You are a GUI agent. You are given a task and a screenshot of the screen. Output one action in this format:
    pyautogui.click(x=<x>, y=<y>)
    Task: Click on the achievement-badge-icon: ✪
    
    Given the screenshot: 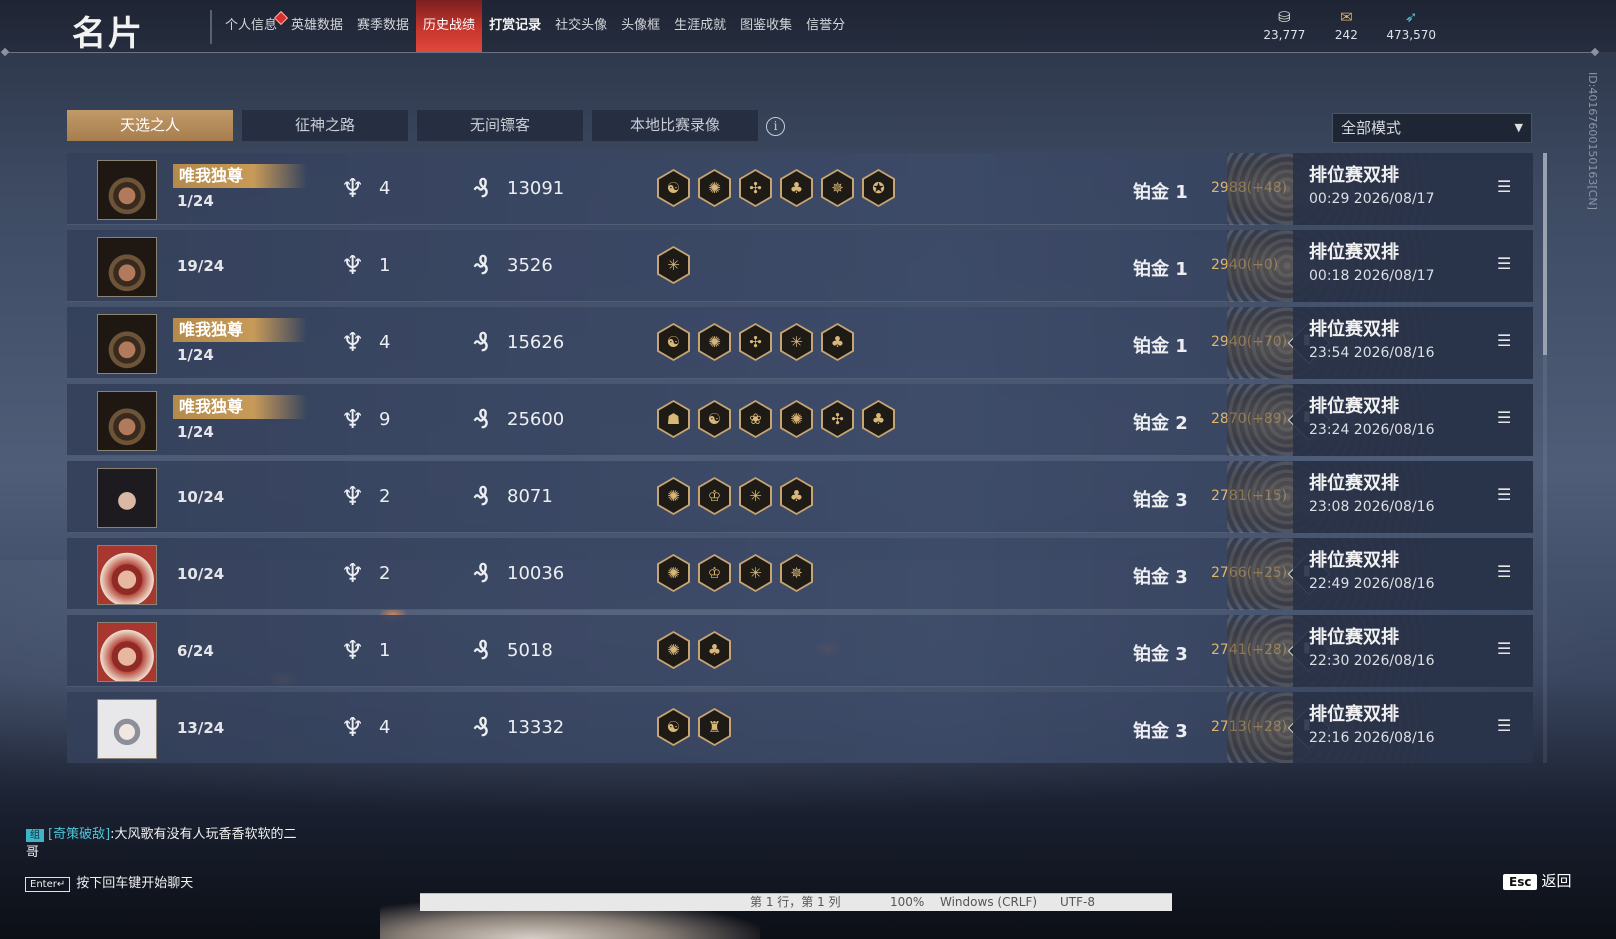 What is the action you would take?
    pyautogui.click(x=878, y=188)
    